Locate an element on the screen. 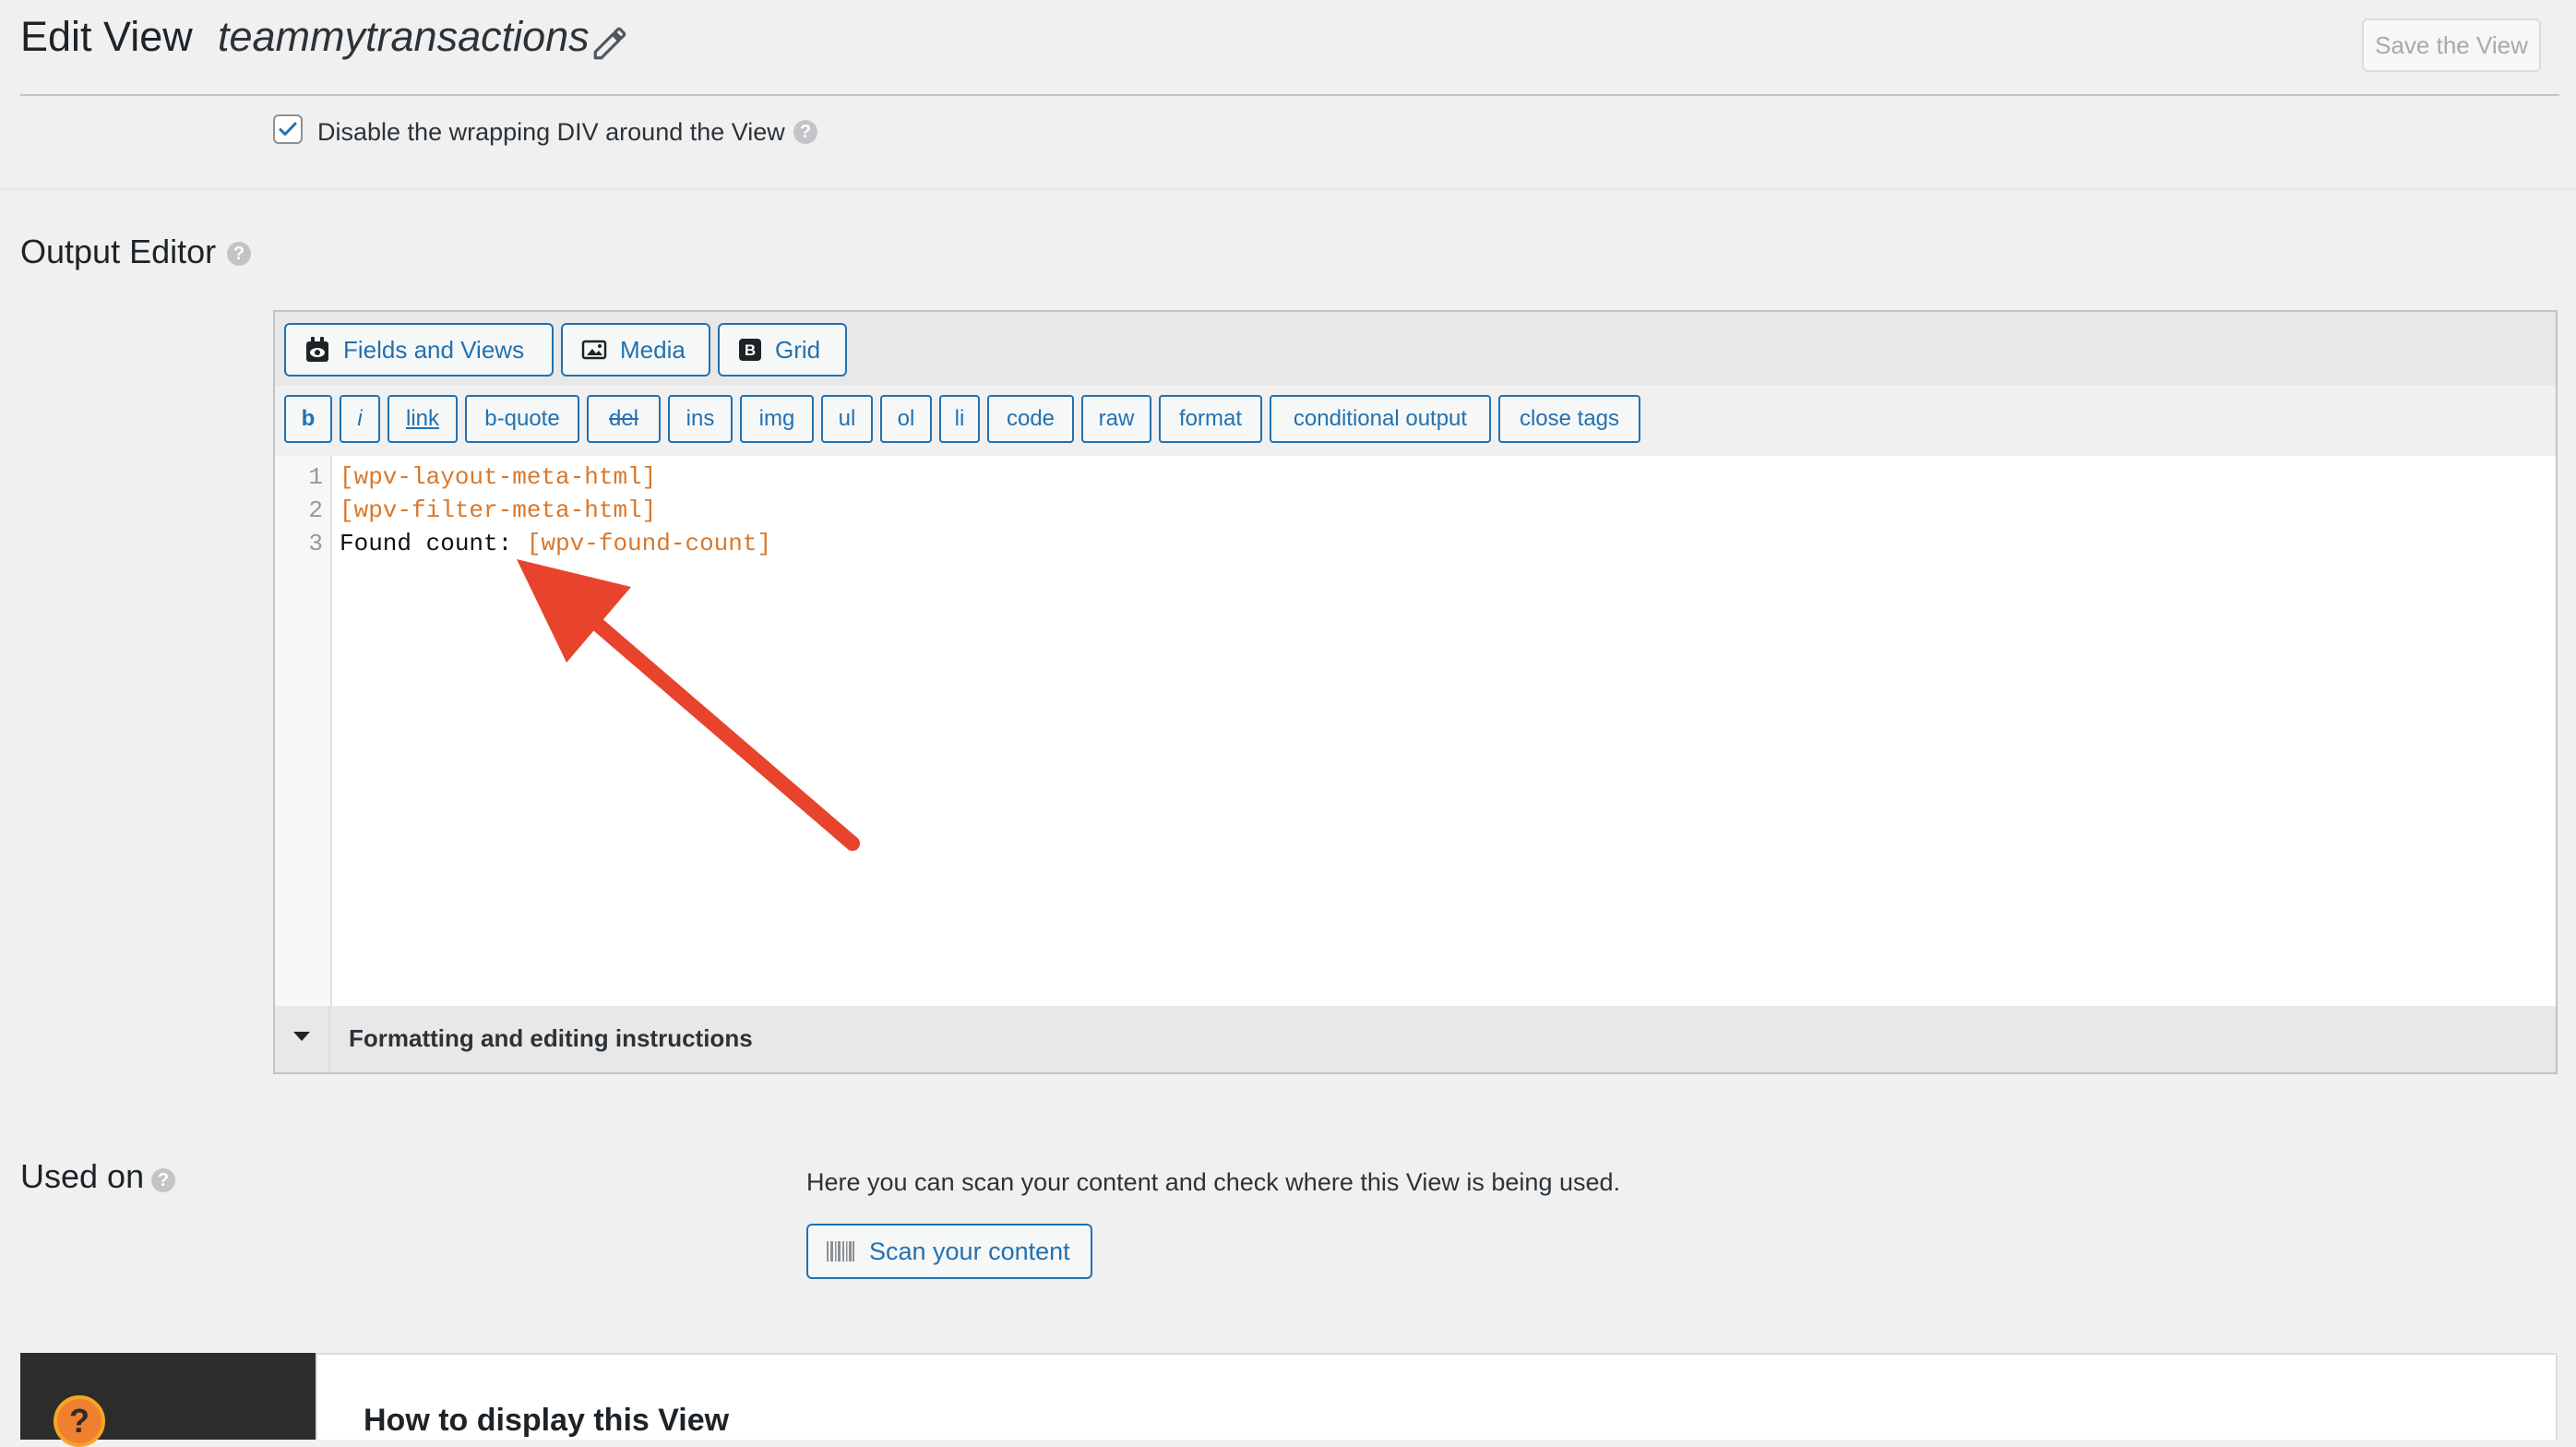 The height and width of the screenshot is (1447, 2576). how-to-display-sidebar: ? is located at coordinates (168, 1400).